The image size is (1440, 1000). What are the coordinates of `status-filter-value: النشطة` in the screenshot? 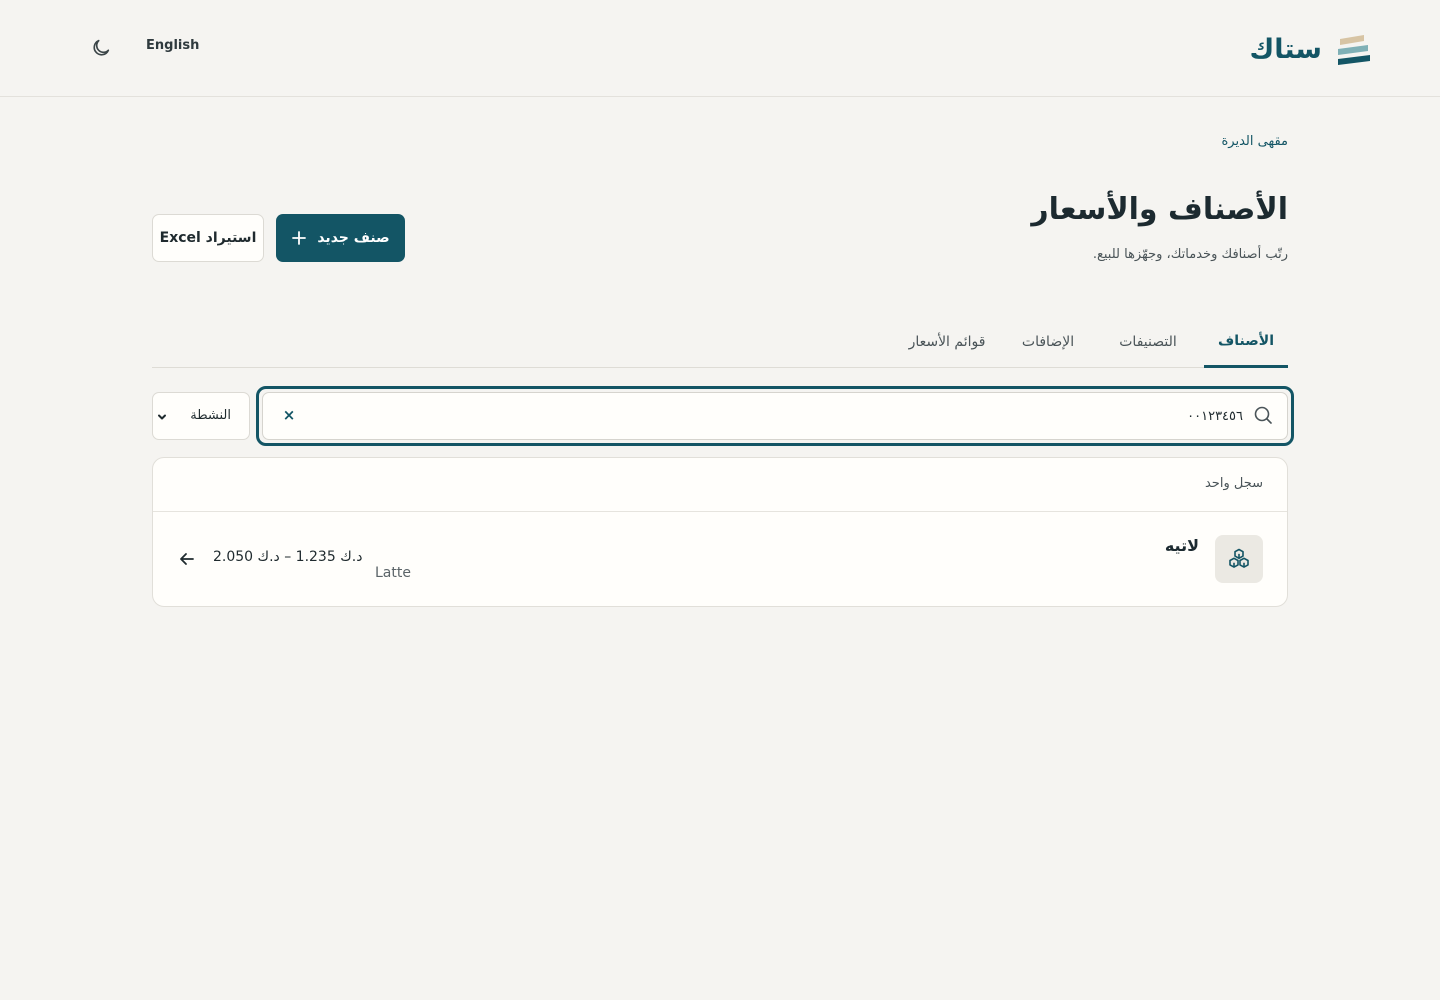 It's located at (210, 415).